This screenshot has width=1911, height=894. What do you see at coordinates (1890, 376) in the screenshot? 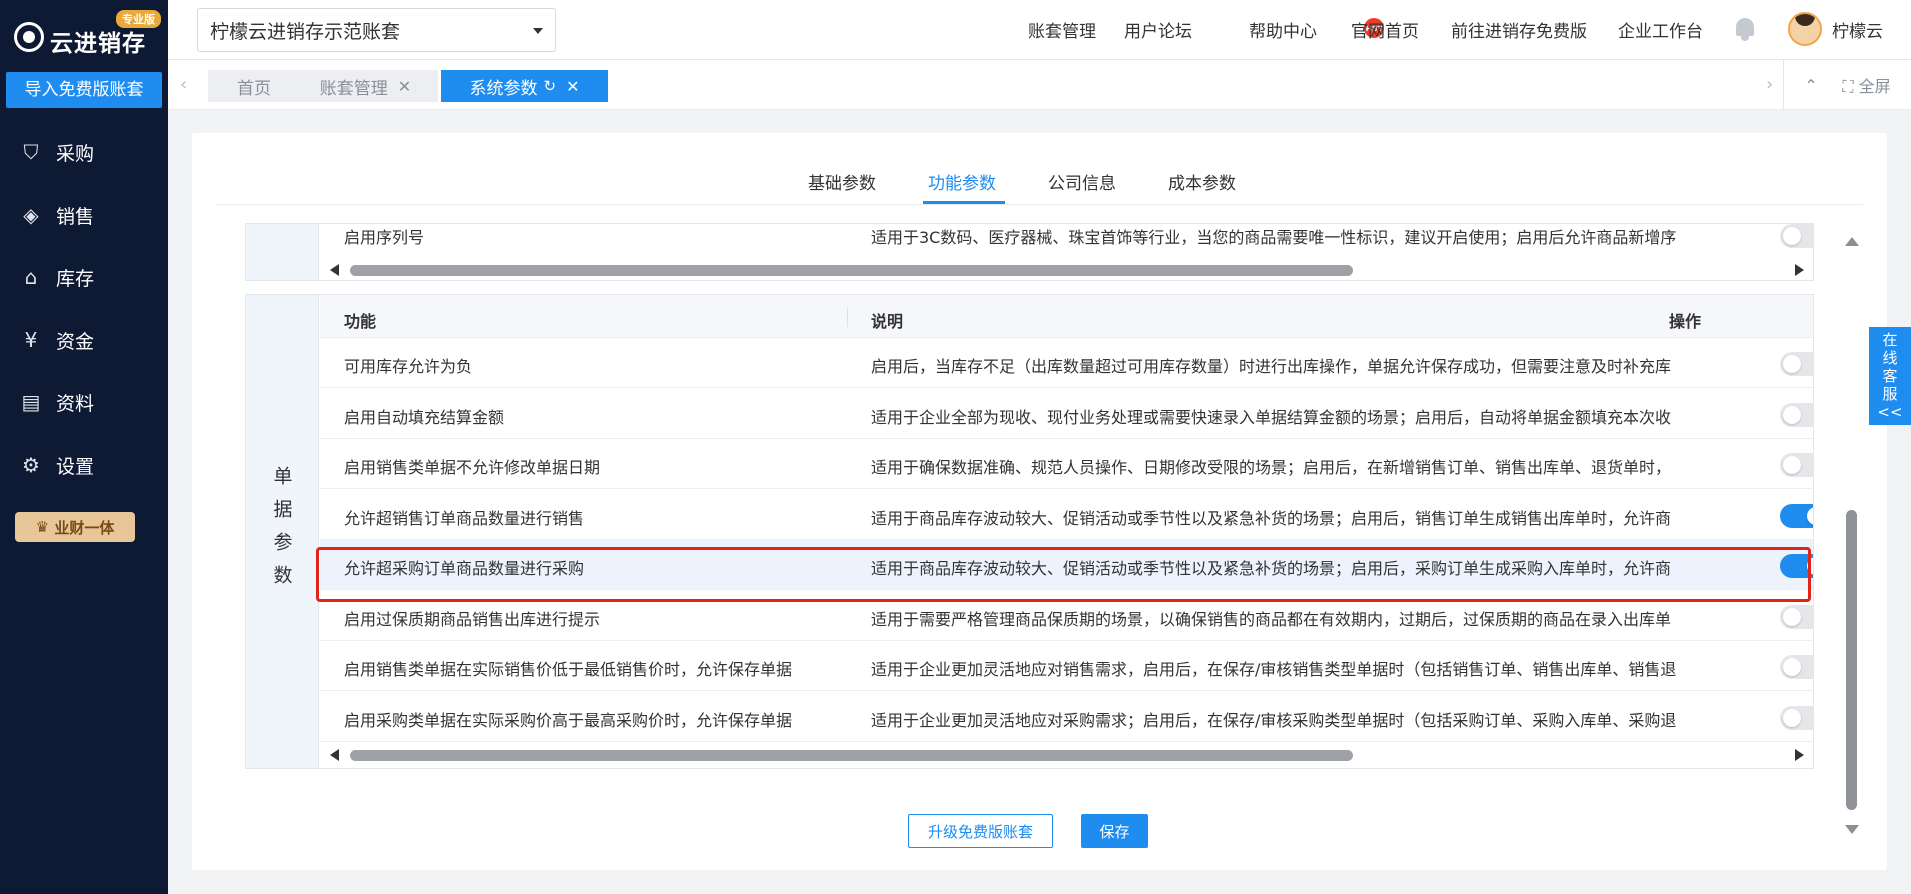
I see `online-service-button: 在 线 客 服 <<` at bounding box center [1890, 376].